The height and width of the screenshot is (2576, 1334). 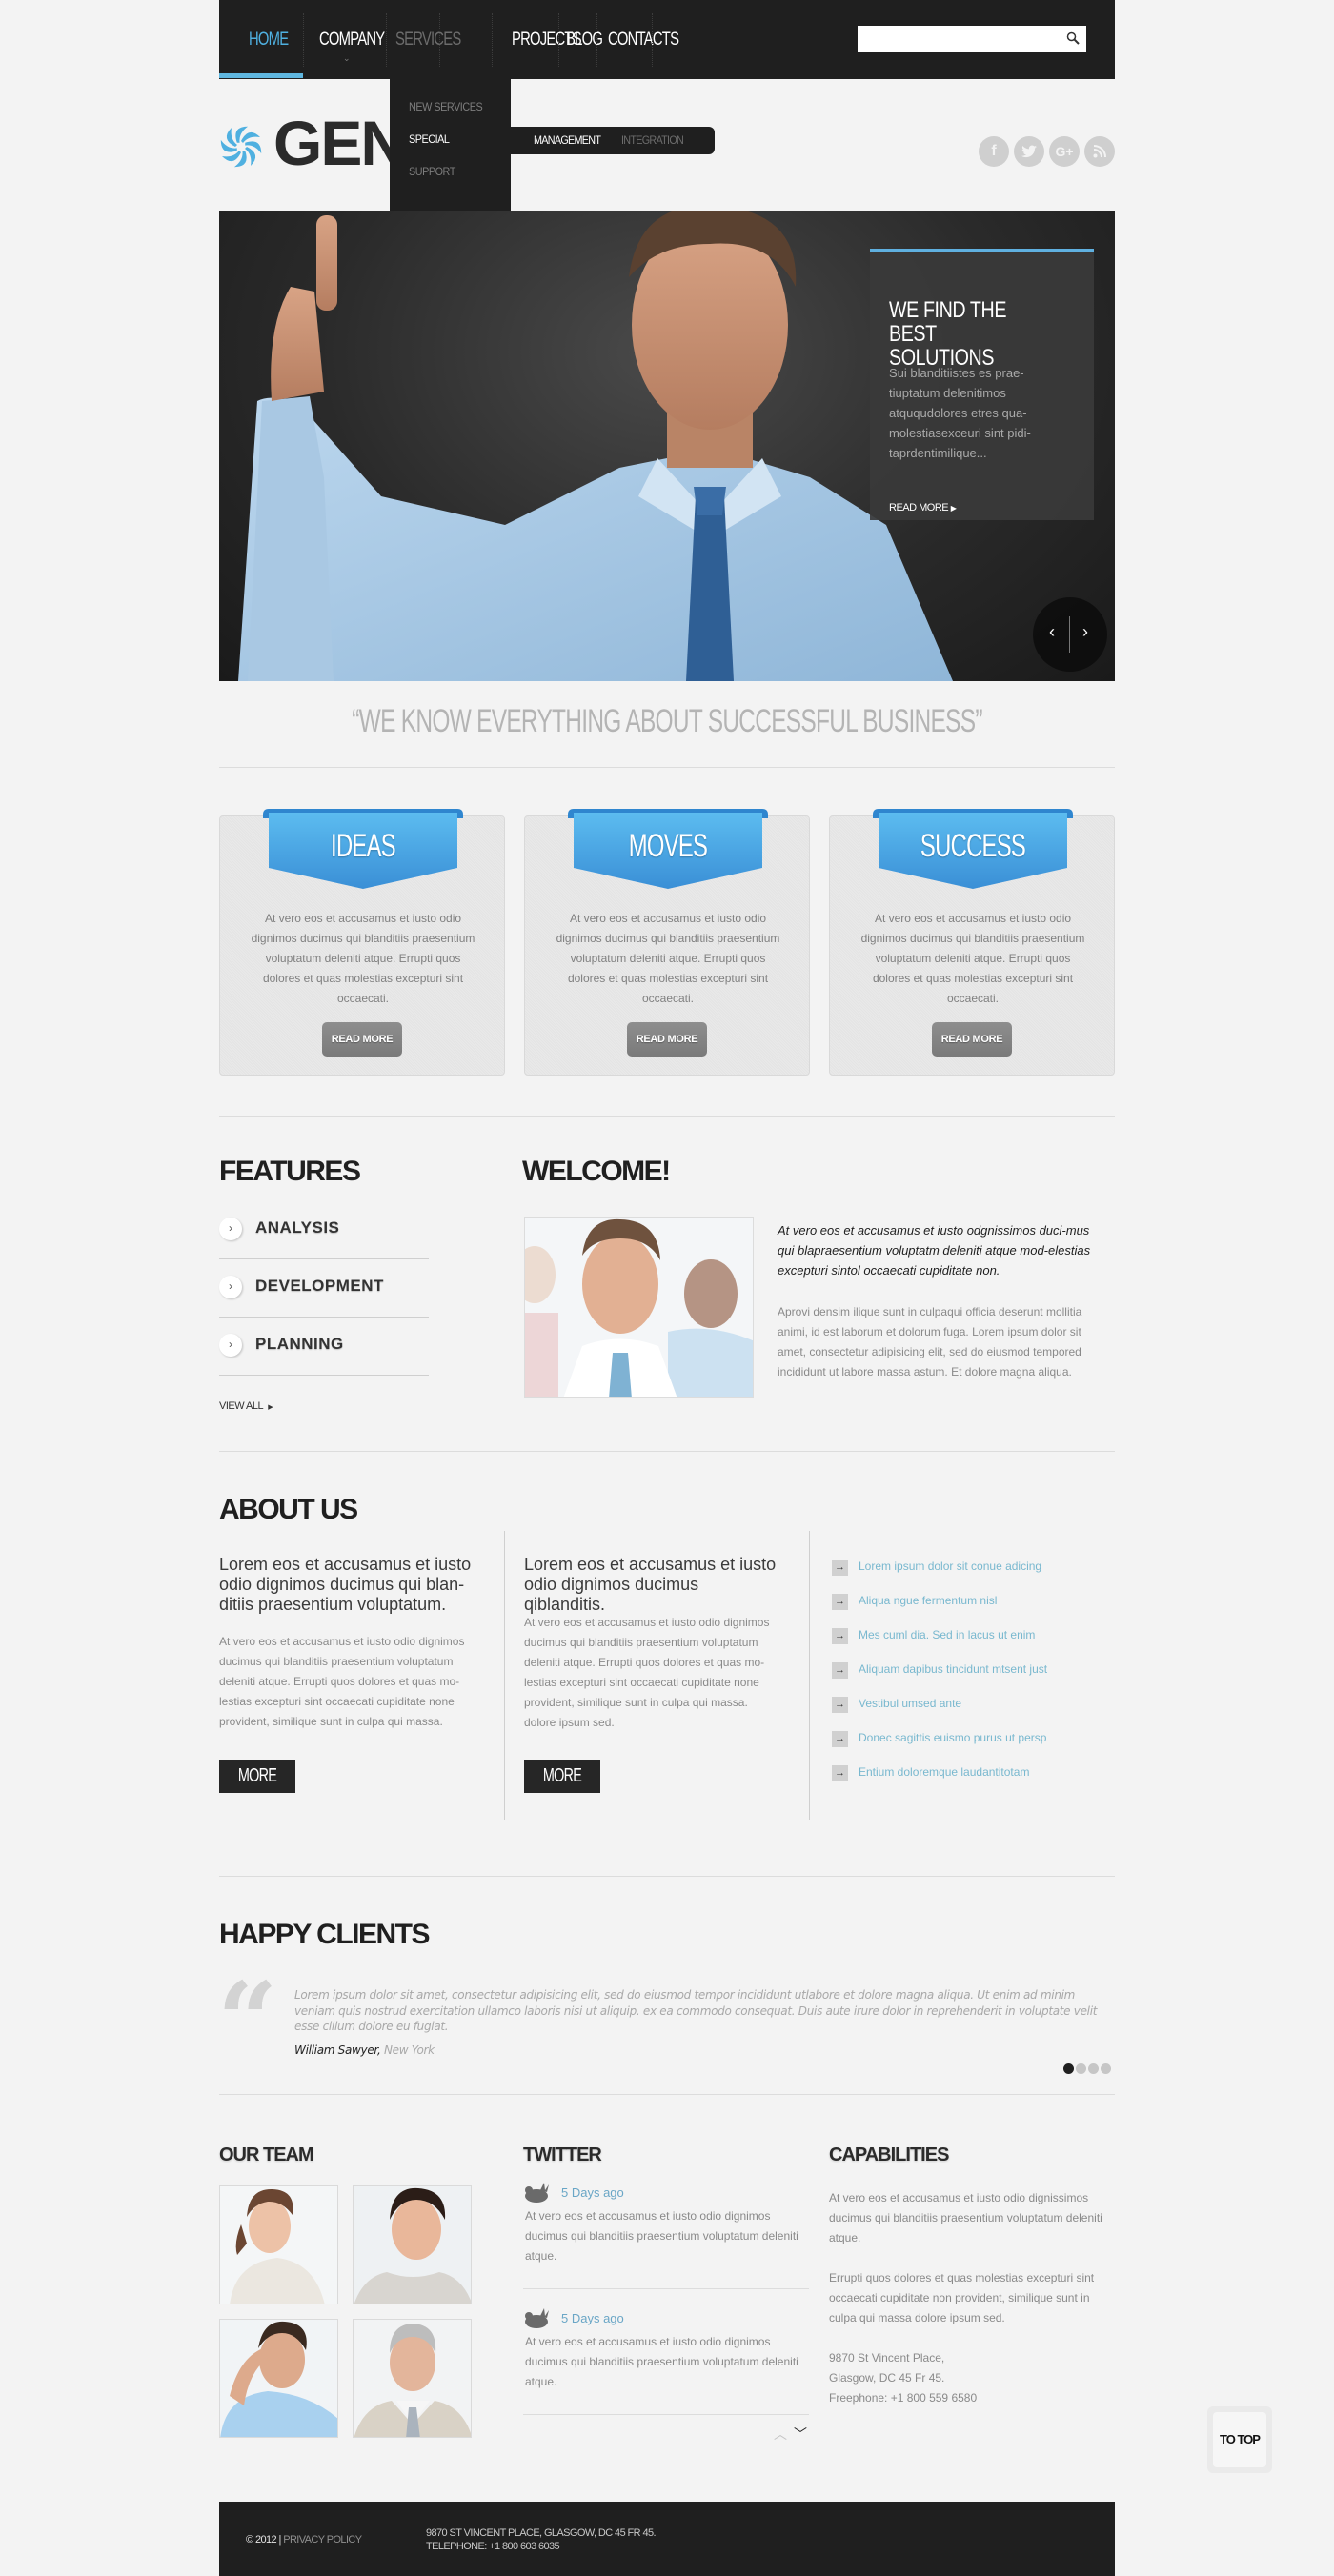 I want to click on tweets-up-button: ︿, so click(x=780, y=2435).